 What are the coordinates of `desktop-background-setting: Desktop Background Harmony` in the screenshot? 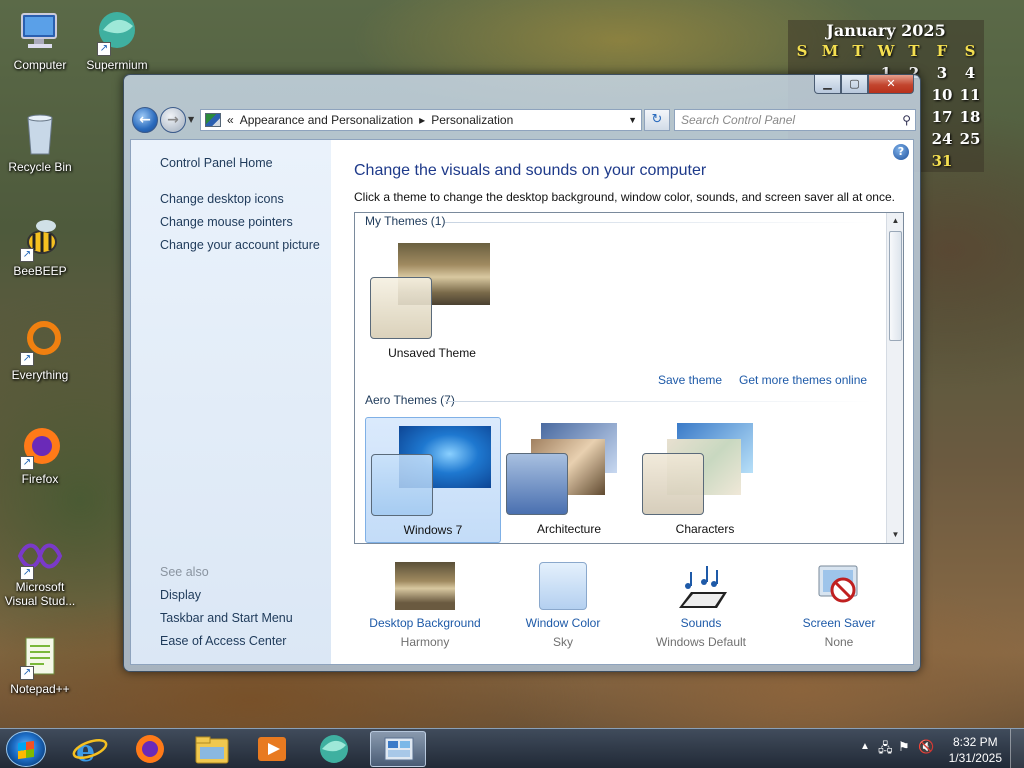 It's located at (425, 605).